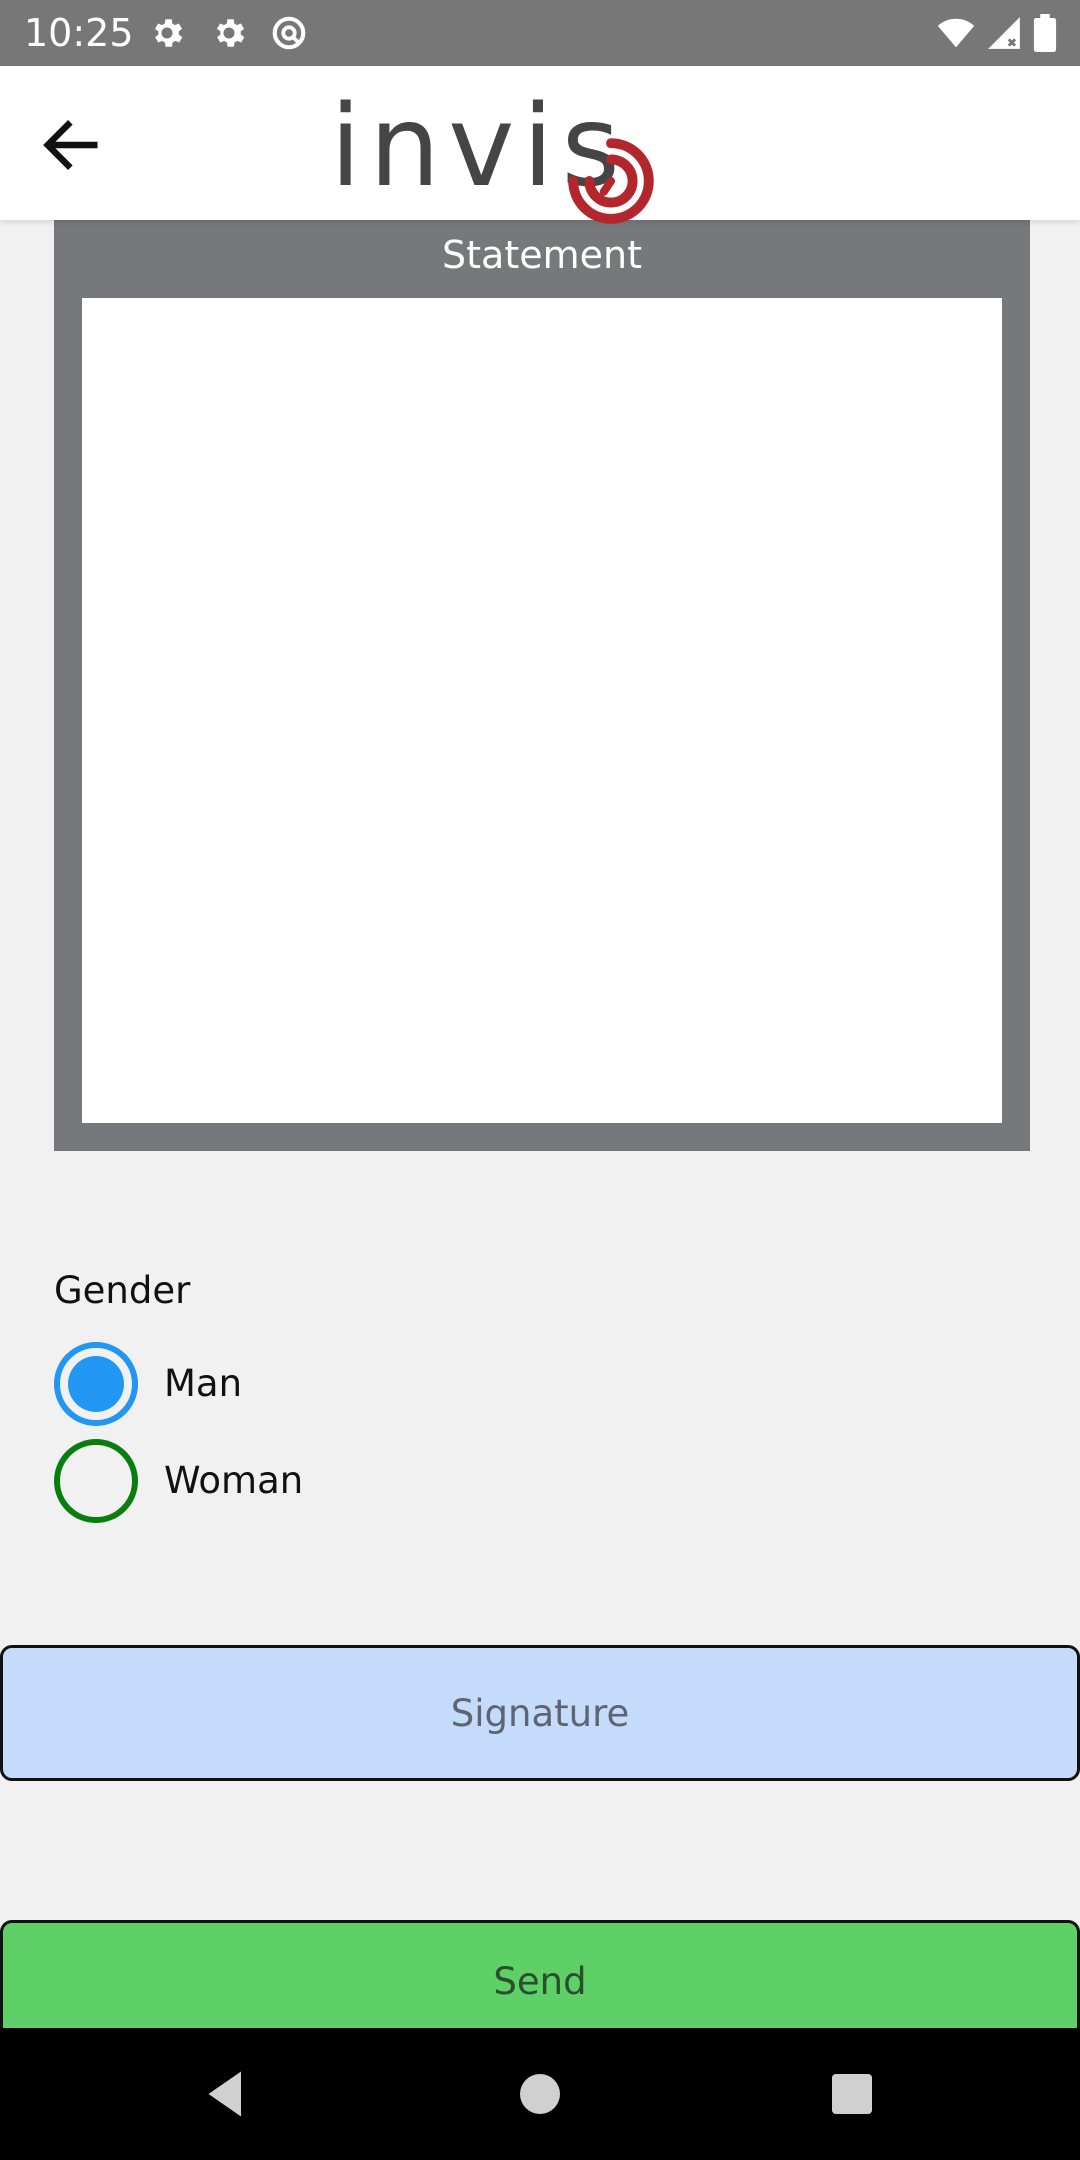 This screenshot has height=2160, width=1080. What do you see at coordinates (234, 1480) in the screenshot?
I see `radio-label-woman: Woman` at bounding box center [234, 1480].